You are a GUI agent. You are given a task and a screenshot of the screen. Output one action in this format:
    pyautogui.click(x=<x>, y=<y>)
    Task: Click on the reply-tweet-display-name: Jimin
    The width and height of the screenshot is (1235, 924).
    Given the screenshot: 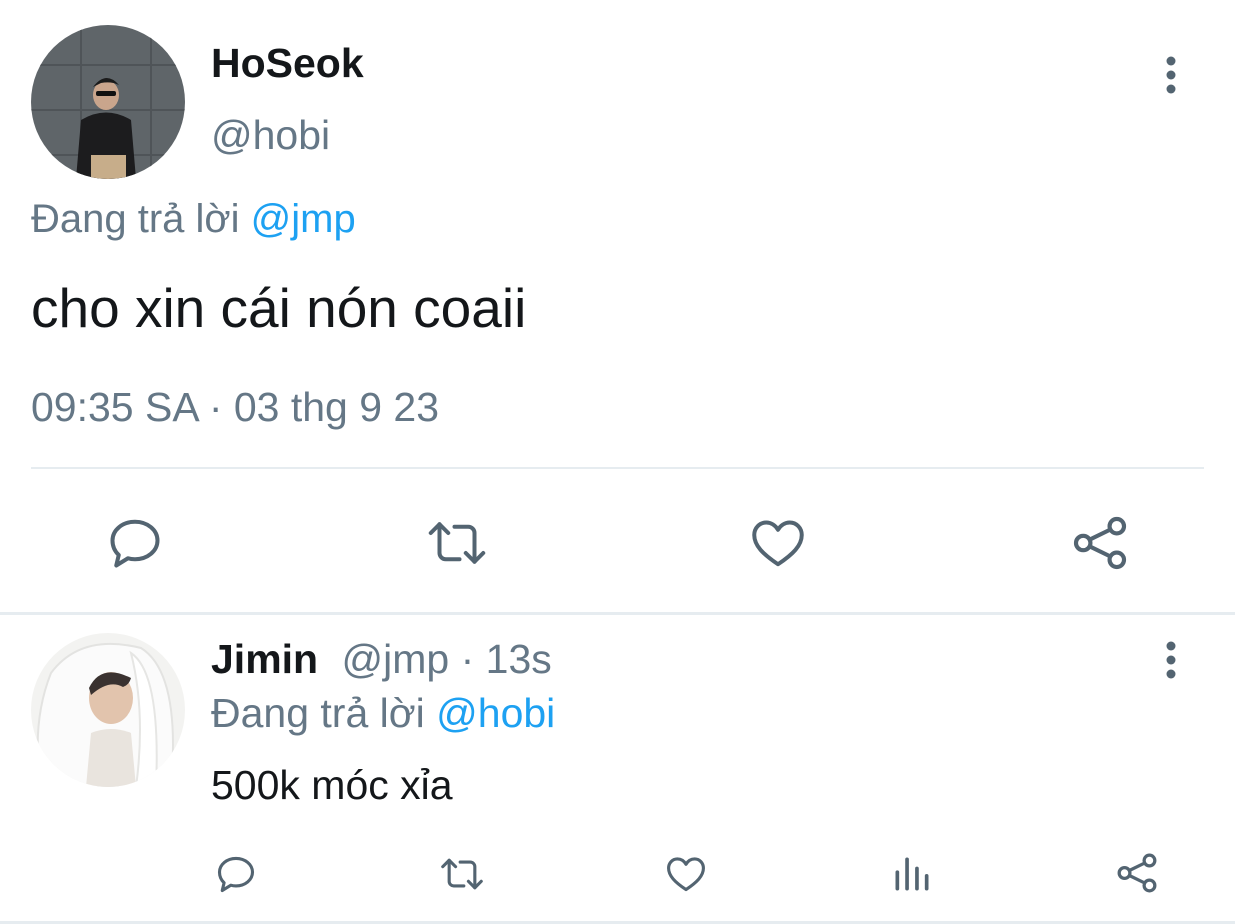 What is the action you would take?
    pyautogui.click(x=264, y=659)
    